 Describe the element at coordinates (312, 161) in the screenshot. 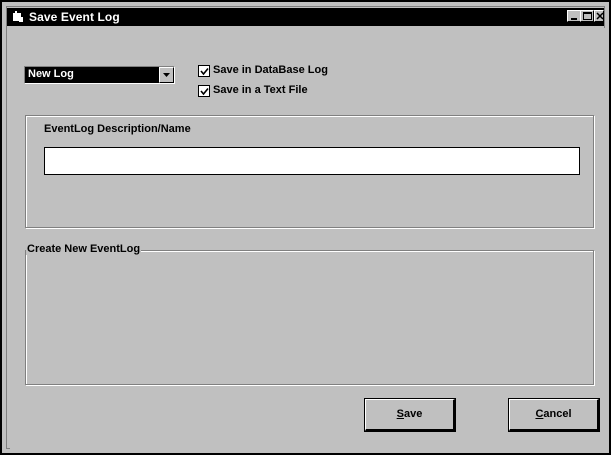

I see `description-input` at that location.